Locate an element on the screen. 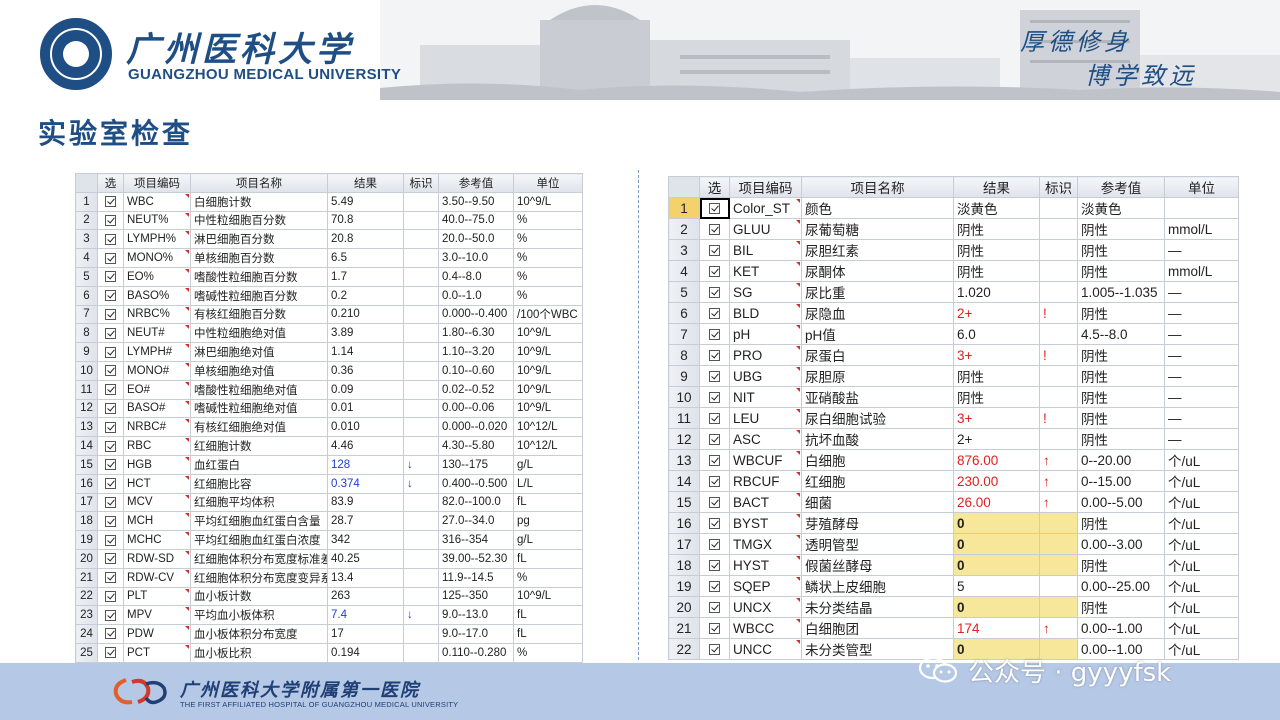 The image size is (1280, 720). result-value-cell: 6.5 is located at coordinates (365, 258).